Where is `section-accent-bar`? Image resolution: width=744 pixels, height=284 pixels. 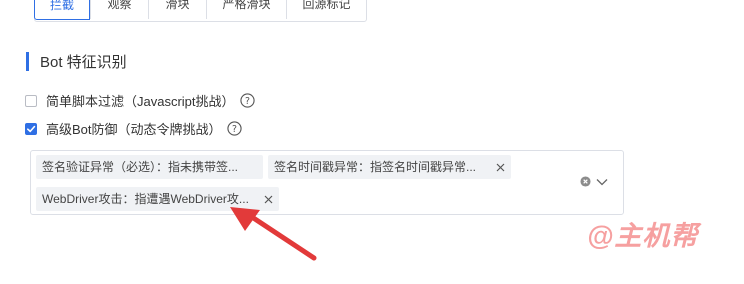
section-accent-bar is located at coordinates (27, 61).